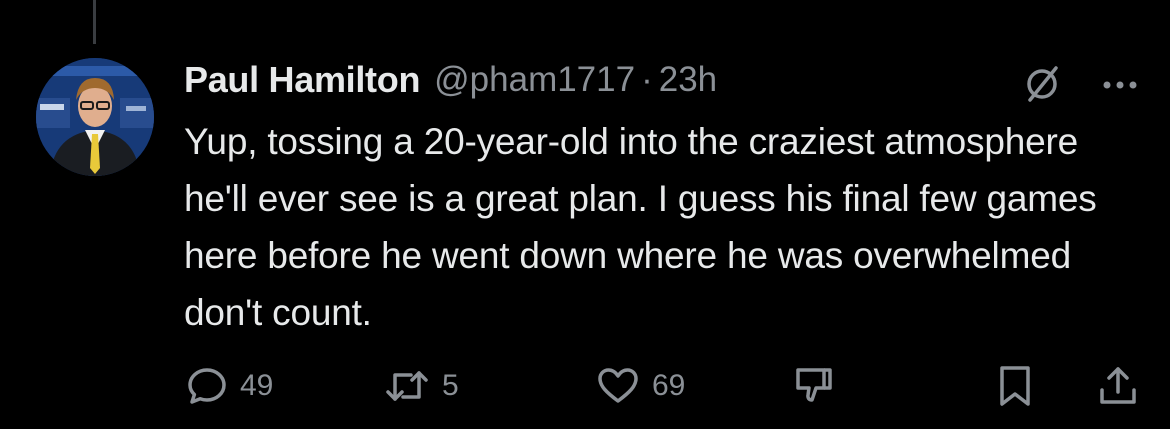 The image size is (1170, 429). I want to click on timestamp: 23h, so click(688, 80).